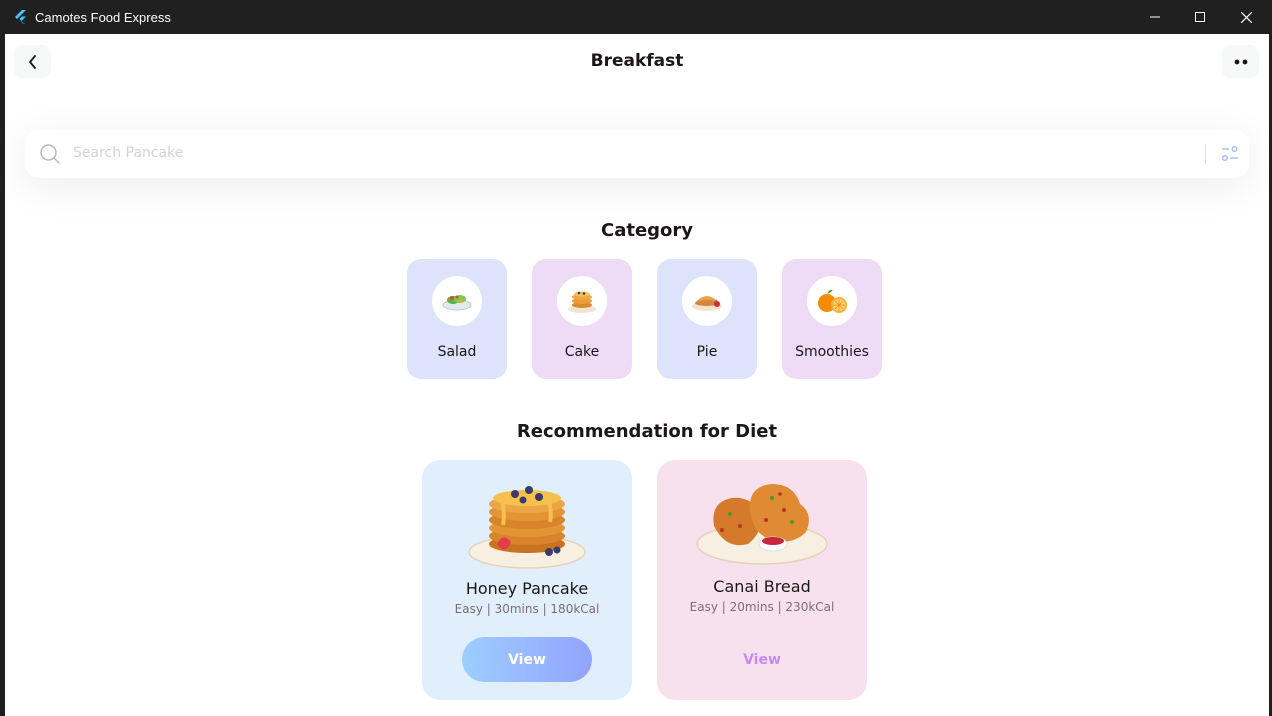 The height and width of the screenshot is (716, 1272). I want to click on page-title: Breakfast, so click(637, 61).